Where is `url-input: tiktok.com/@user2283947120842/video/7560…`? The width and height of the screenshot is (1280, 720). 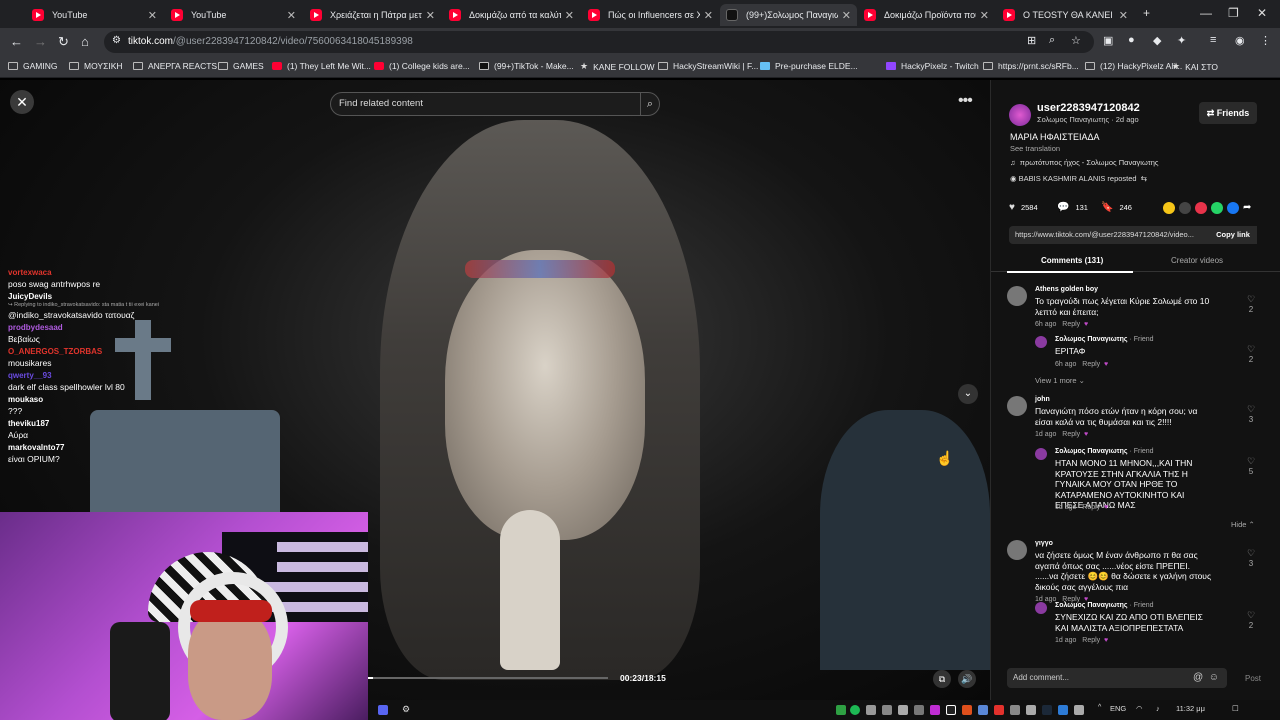 url-input: tiktok.com/@user2283947120842/video/7560… is located at coordinates (599, 42).